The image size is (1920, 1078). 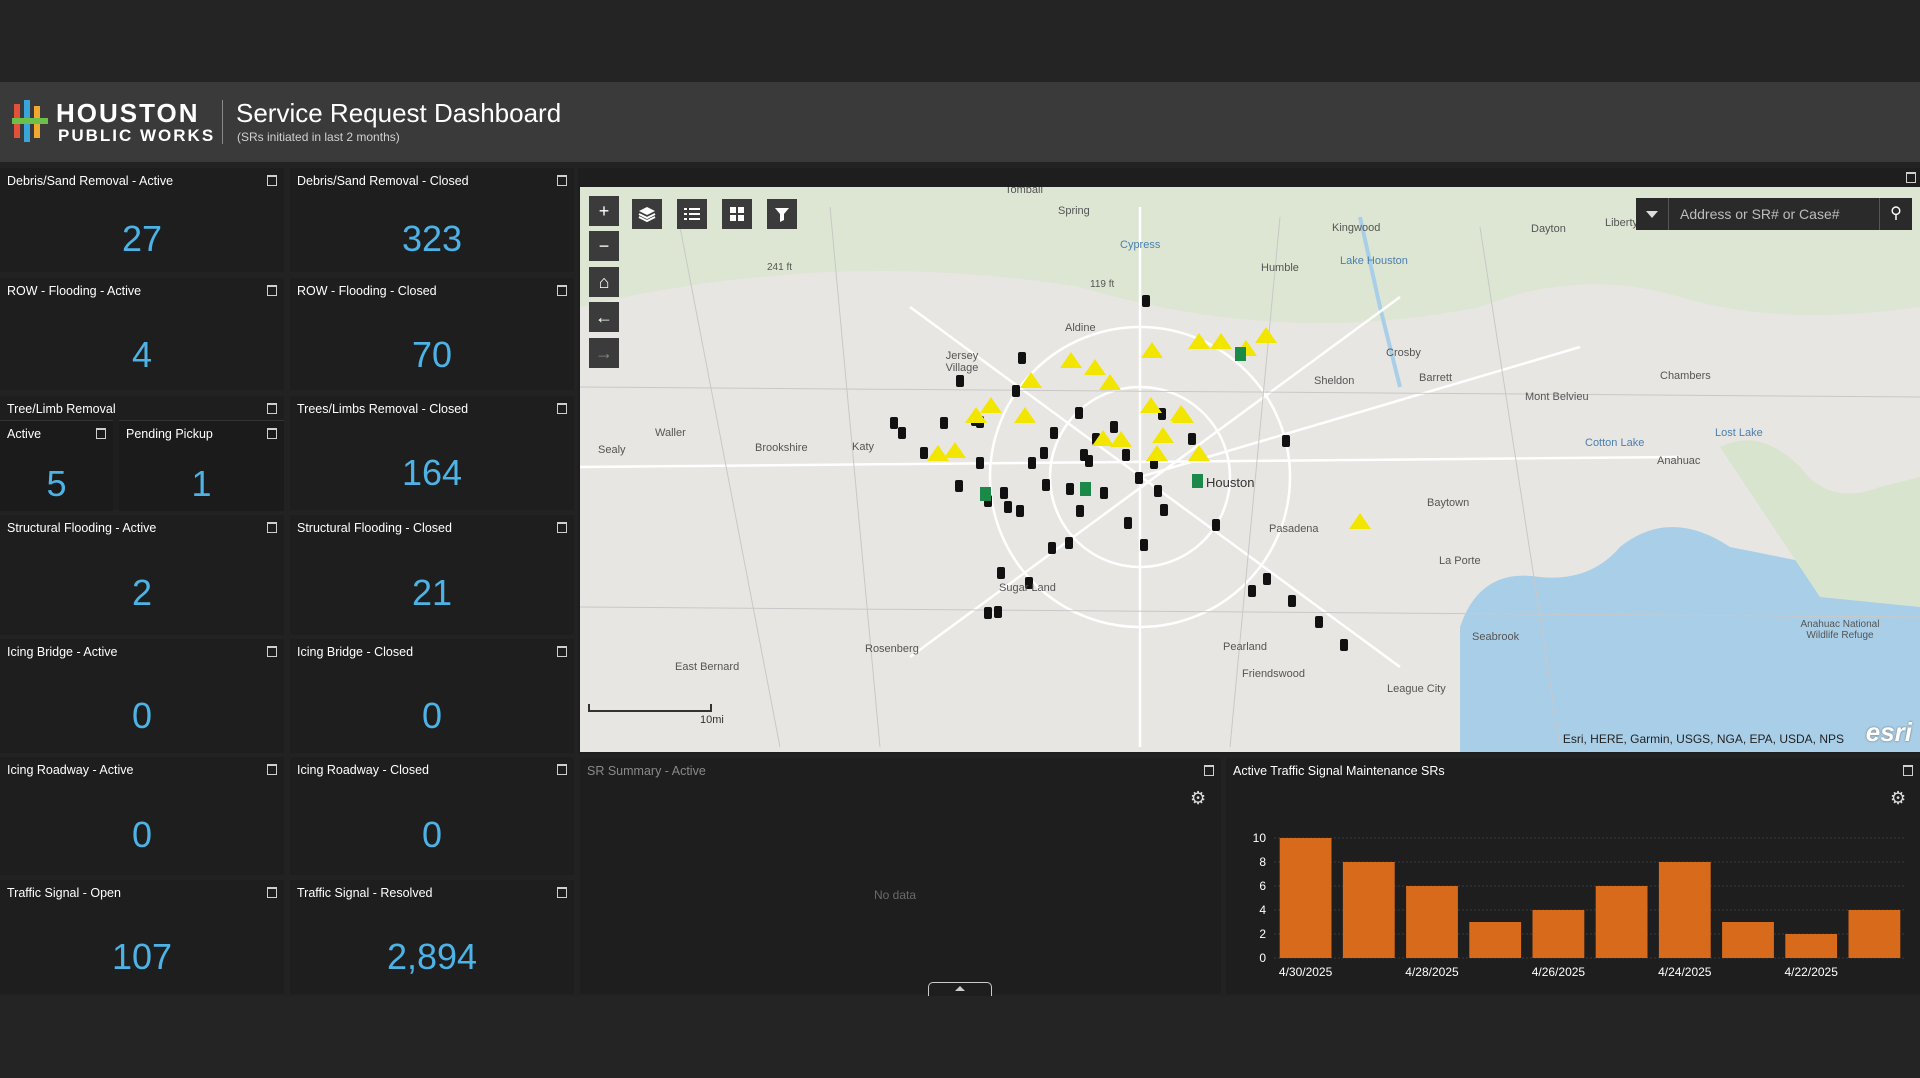 I want to click on forward-button: →, so click(x=604, y=353).